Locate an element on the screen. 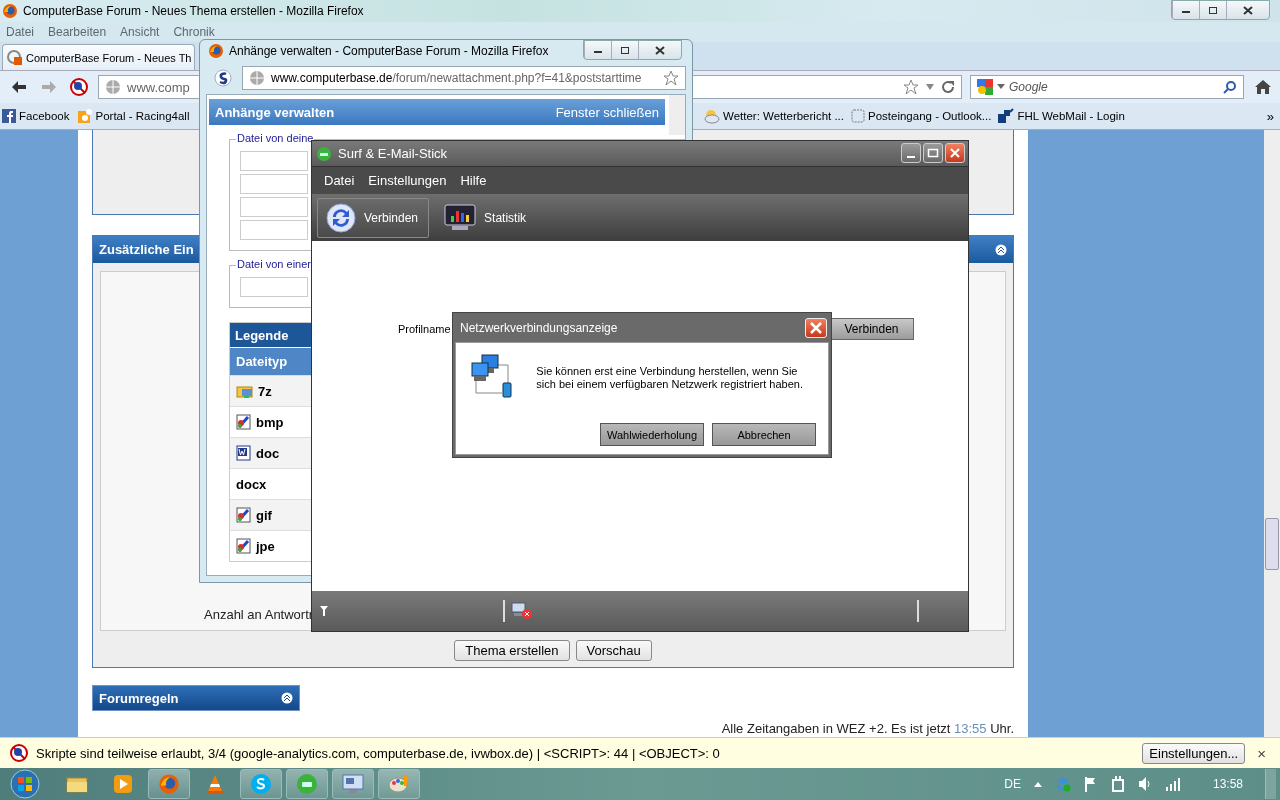 This screenshot has width=1280, height=800. file-type: 7z is located at coordinates (265, 391).